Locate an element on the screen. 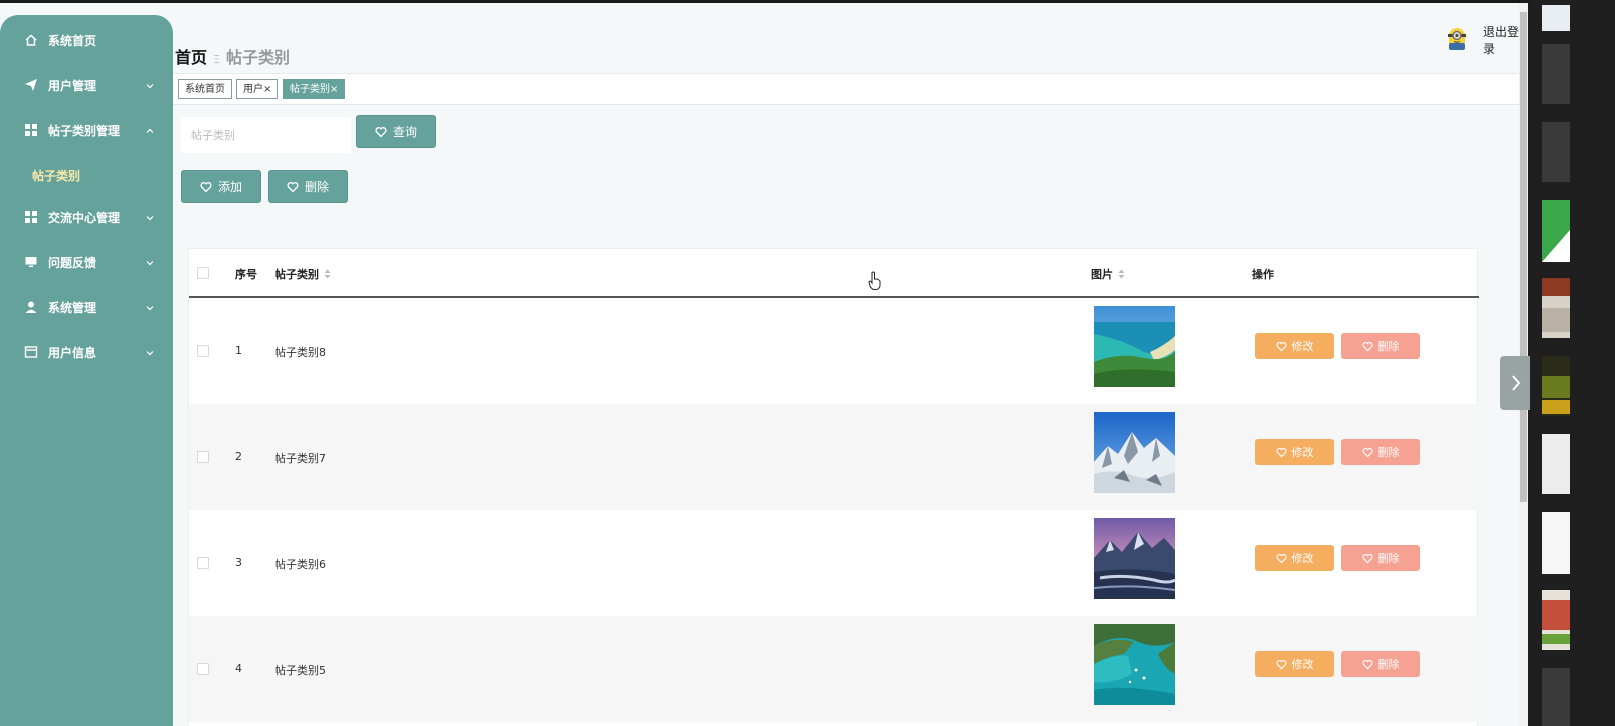 The width and height of the screenshot is (1615, 726). sidebar-item-user-management: 用户管理 is located at coordinates (86, 85).